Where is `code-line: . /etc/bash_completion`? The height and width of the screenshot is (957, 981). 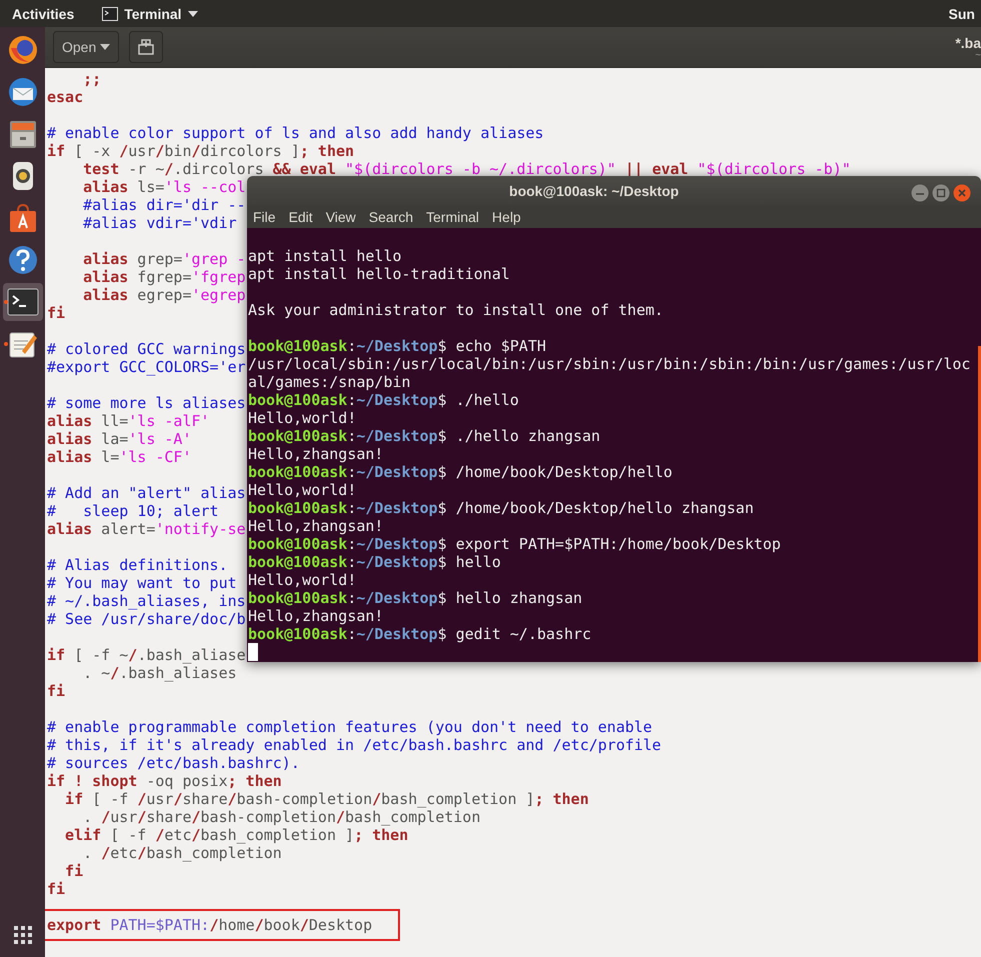
code-line: . /etc/bash_completion is located at coordinates (182, 853).